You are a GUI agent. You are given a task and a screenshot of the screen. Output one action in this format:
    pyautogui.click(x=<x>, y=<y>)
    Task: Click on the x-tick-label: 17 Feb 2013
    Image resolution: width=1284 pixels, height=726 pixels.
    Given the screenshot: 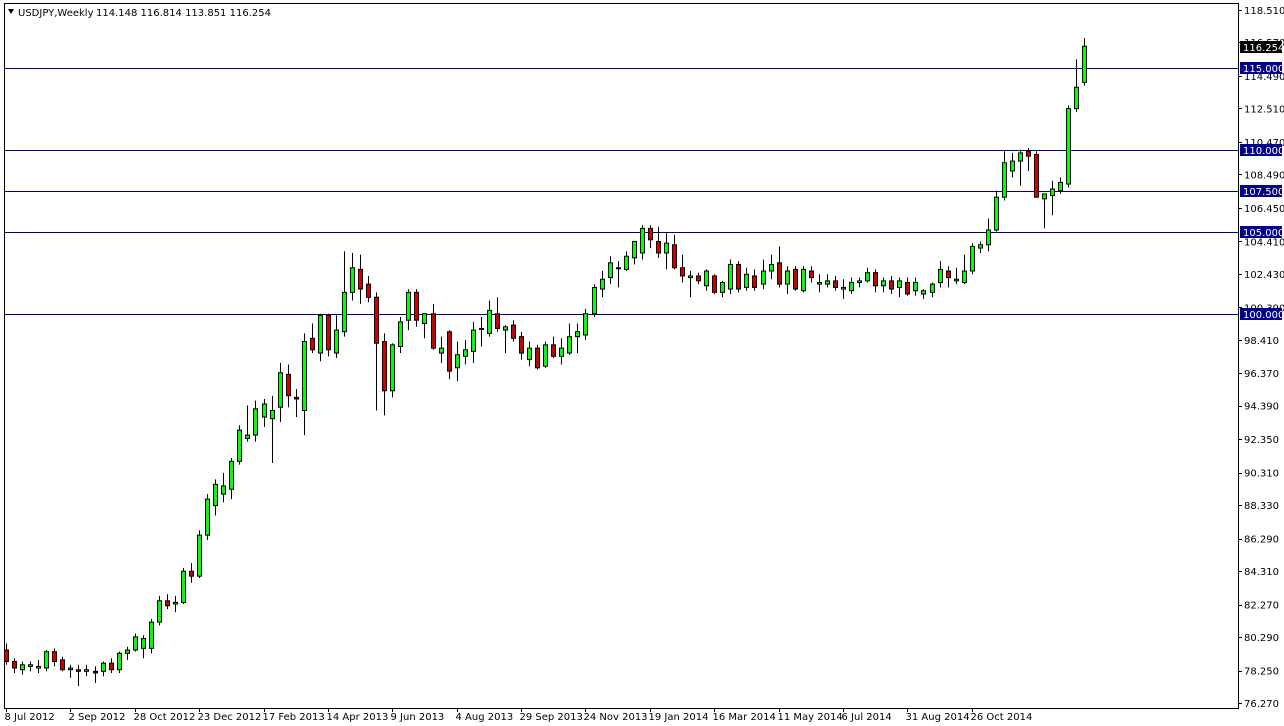 What is the action you would take?
    pyautogui.click(x=294, y=717)
    